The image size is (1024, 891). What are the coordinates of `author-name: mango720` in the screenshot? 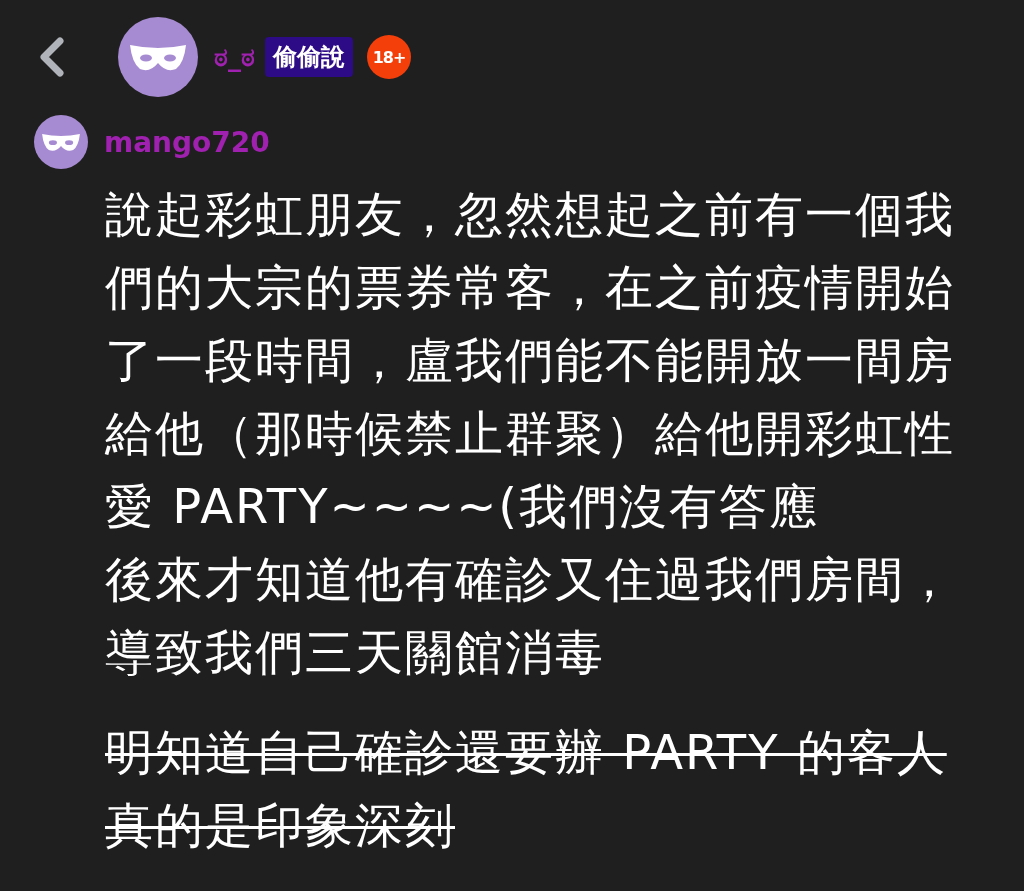 It's located at (187, 142).